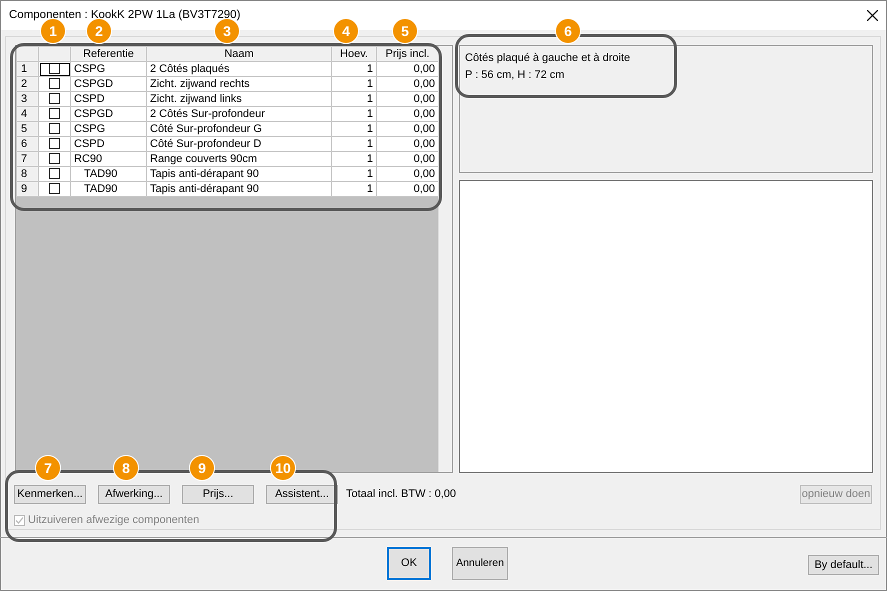 This screenshot has width=887, height=591. I want to click on row-number: 3, so click(27, 99).